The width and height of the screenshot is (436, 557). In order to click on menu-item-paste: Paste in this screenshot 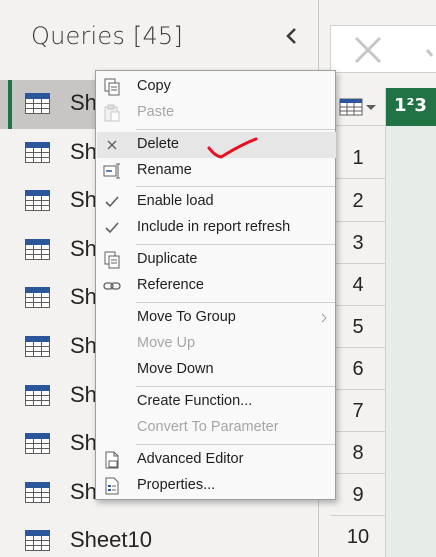, I will do `click(216, 113)`.